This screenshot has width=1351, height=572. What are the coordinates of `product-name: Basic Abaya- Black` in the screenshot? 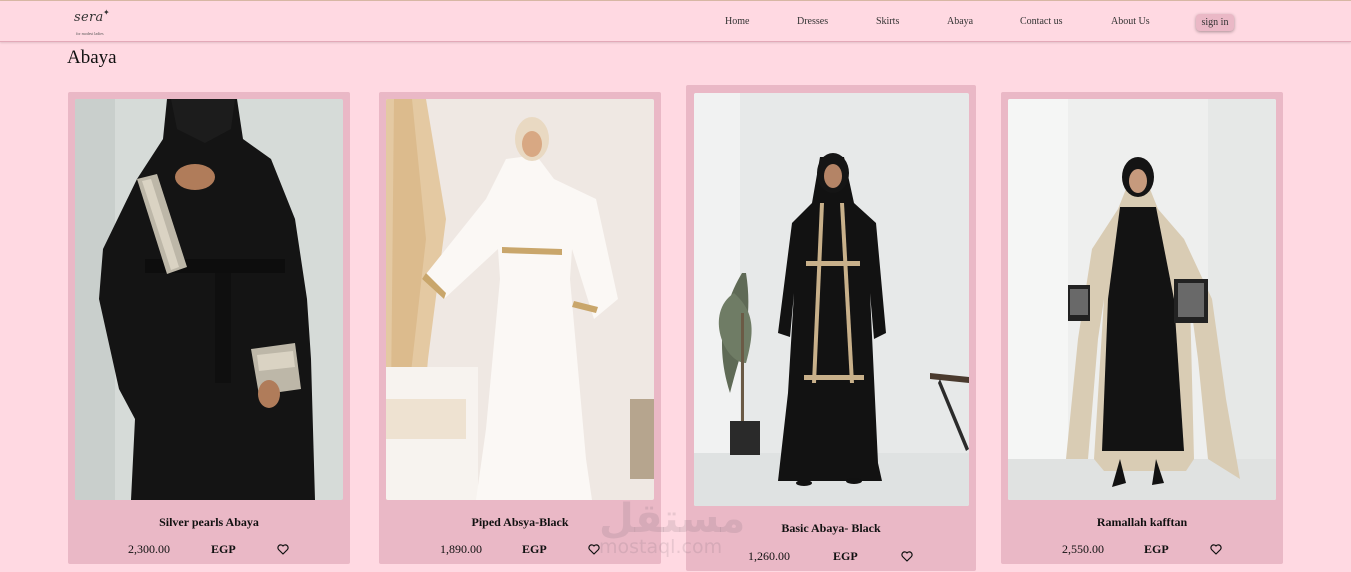 It's located at (831, 528).